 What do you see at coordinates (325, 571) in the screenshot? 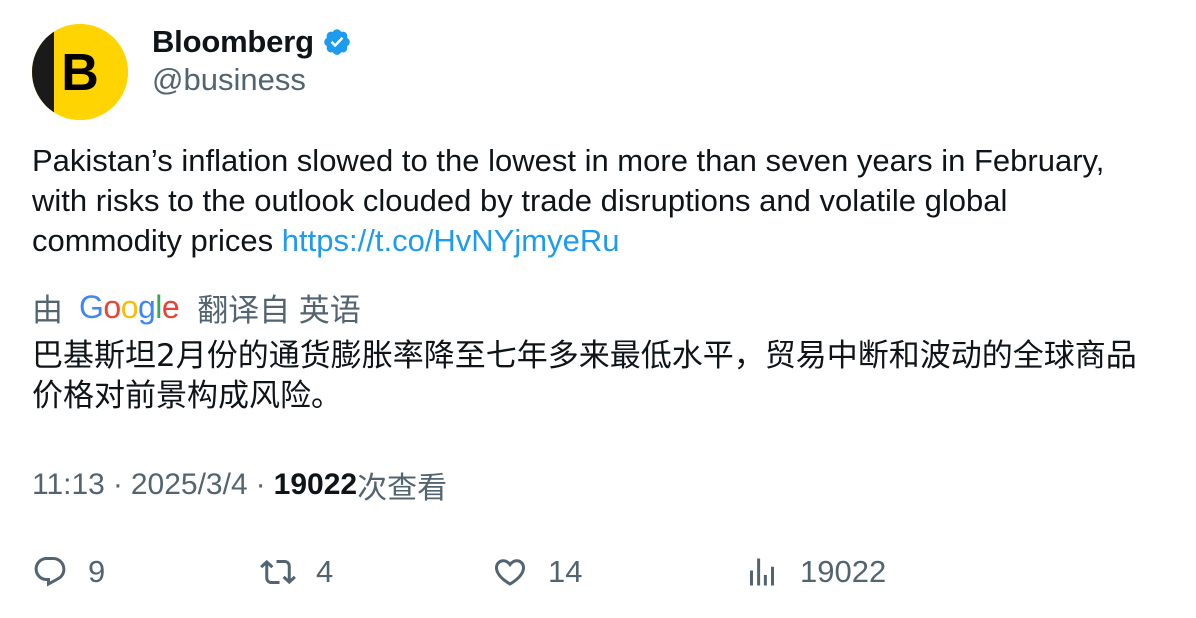
I see `retweet-count: 4` at bounding box center [325, 571].